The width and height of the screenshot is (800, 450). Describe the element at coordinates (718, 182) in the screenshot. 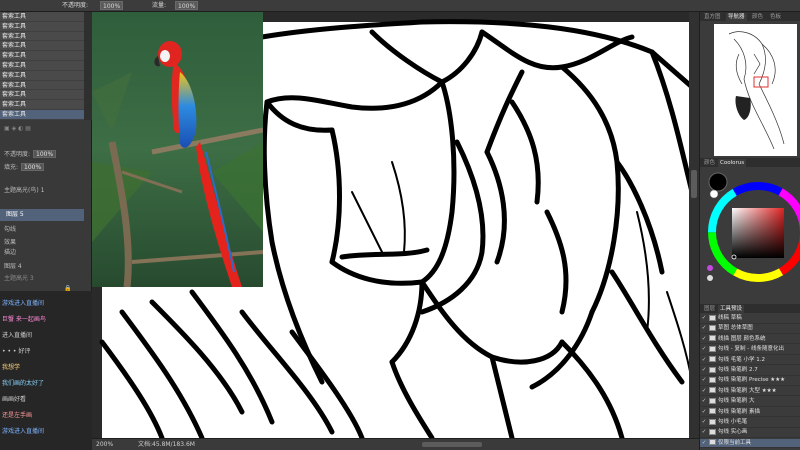

I see `foreground-swatch` at that location.